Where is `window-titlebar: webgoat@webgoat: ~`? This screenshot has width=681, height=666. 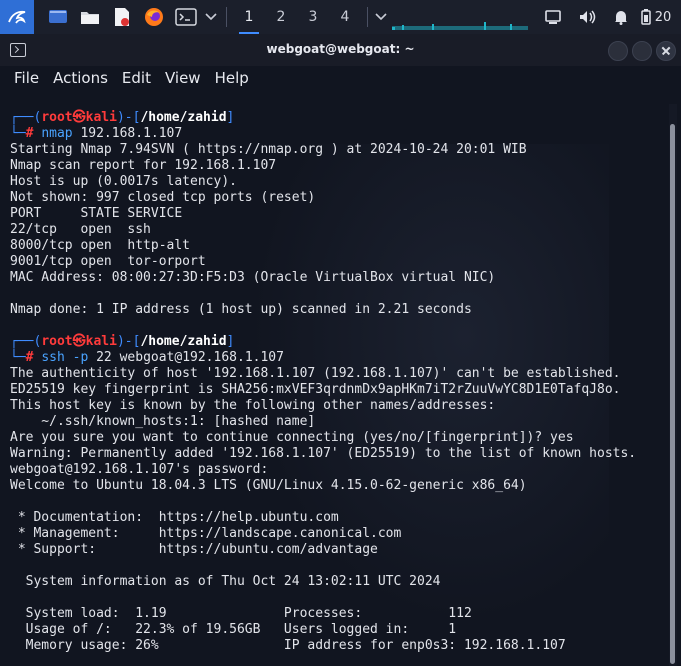 window-titlebar: webgoat@webgoat: ~ is located at coordinates (340, 50).